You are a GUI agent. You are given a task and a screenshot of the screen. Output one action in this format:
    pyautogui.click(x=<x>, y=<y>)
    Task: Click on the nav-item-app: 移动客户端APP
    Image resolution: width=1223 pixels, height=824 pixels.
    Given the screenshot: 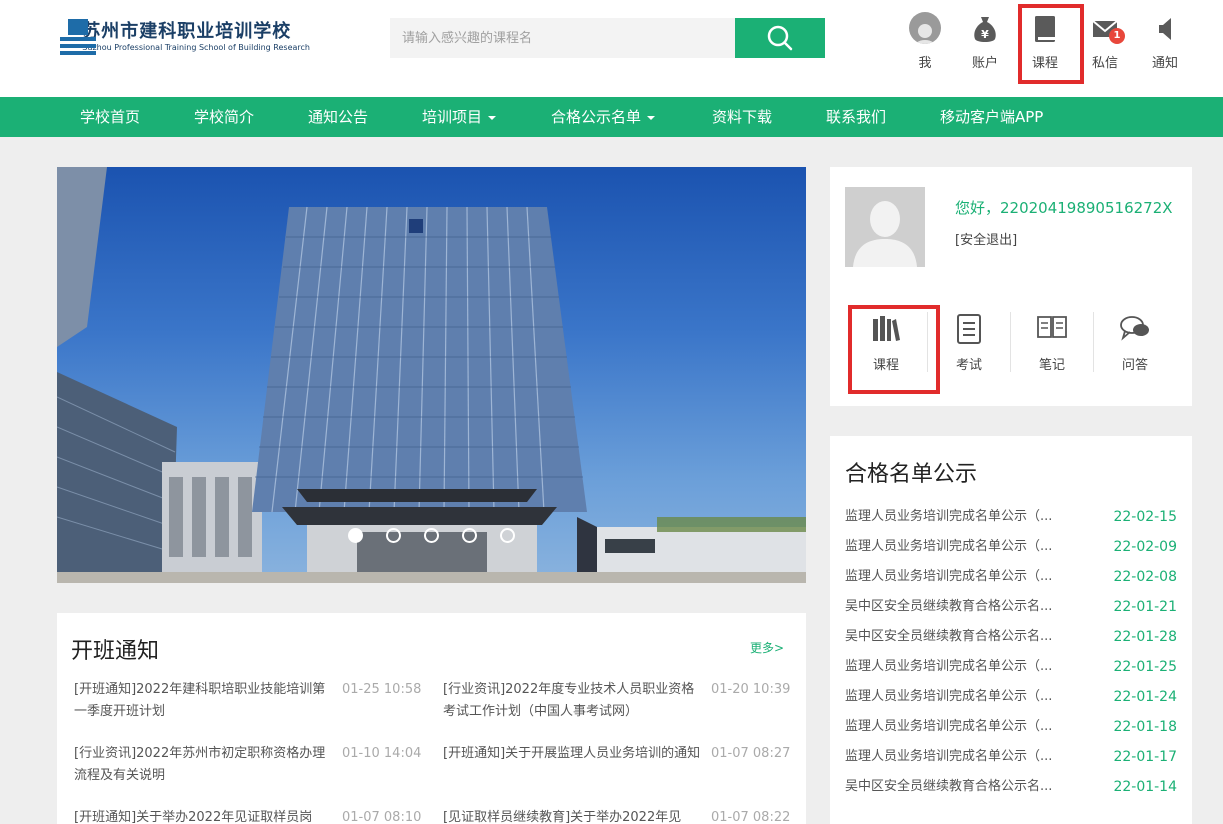 What is the action you would take?
    pyautogui.click(x=991, y=117)
    